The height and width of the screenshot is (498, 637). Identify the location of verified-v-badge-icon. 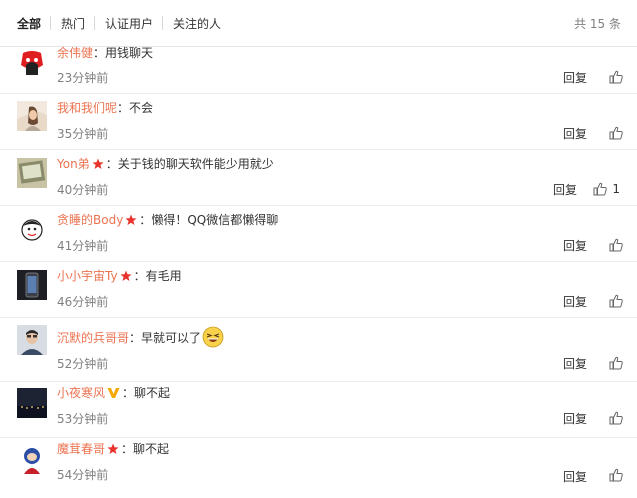
(113, 393).